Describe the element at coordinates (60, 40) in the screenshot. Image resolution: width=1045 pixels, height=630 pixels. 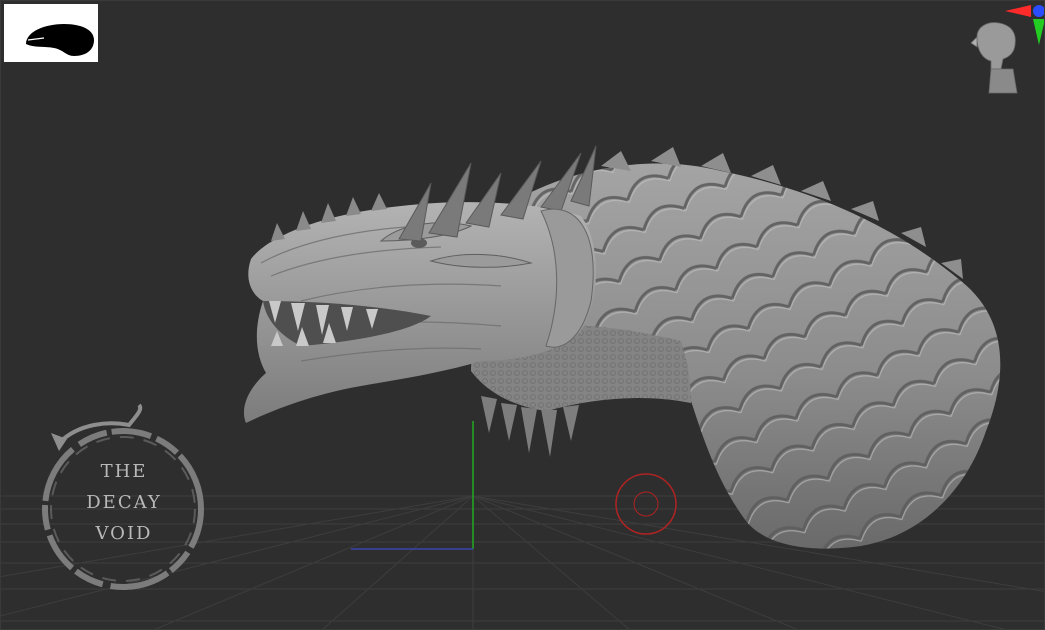
I see `dragon-silhouette-icon` at that location.